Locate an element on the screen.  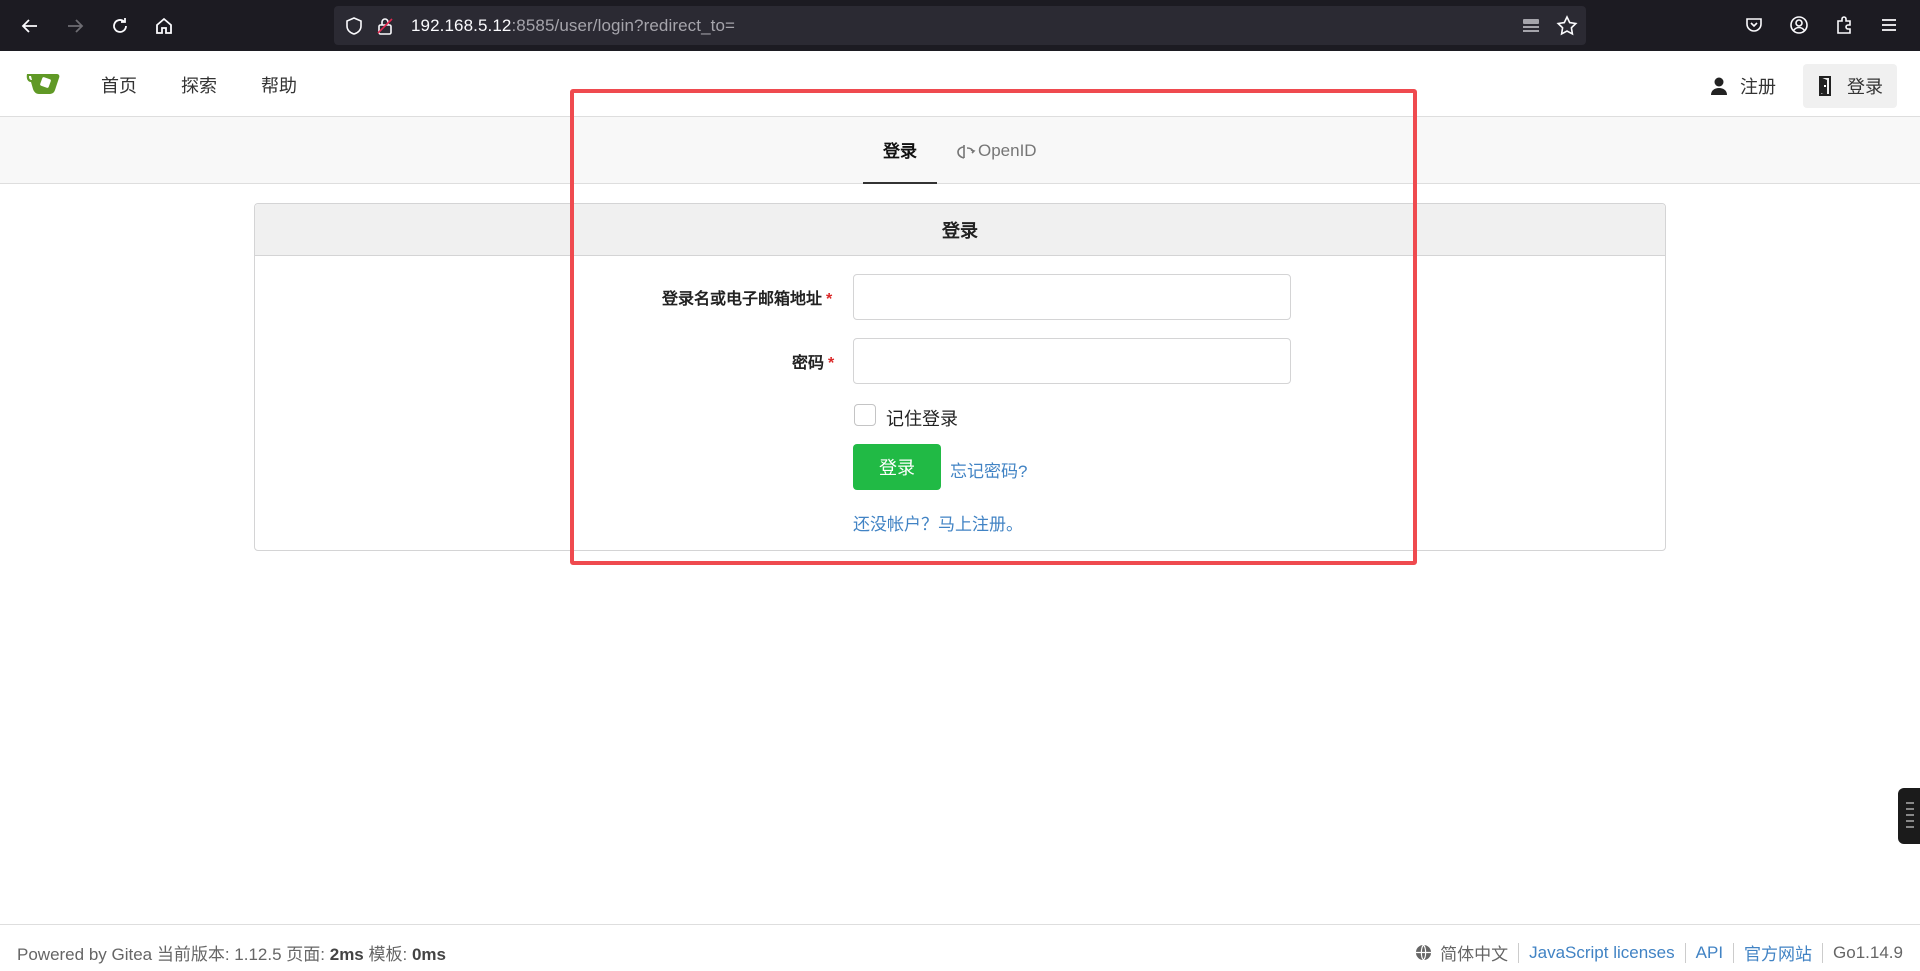
bookmark-star-icon is located at coordinates (1567, 26).